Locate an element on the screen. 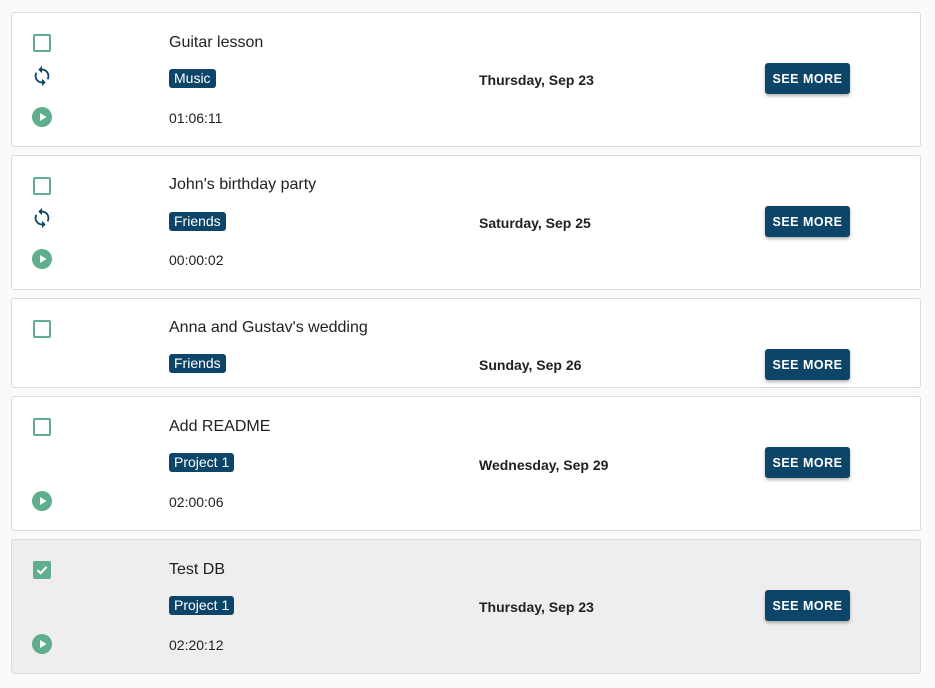 Image resolution: width=935 pixels, height=688 pixels. checkmark-icon is located at coordinates (42, 570).